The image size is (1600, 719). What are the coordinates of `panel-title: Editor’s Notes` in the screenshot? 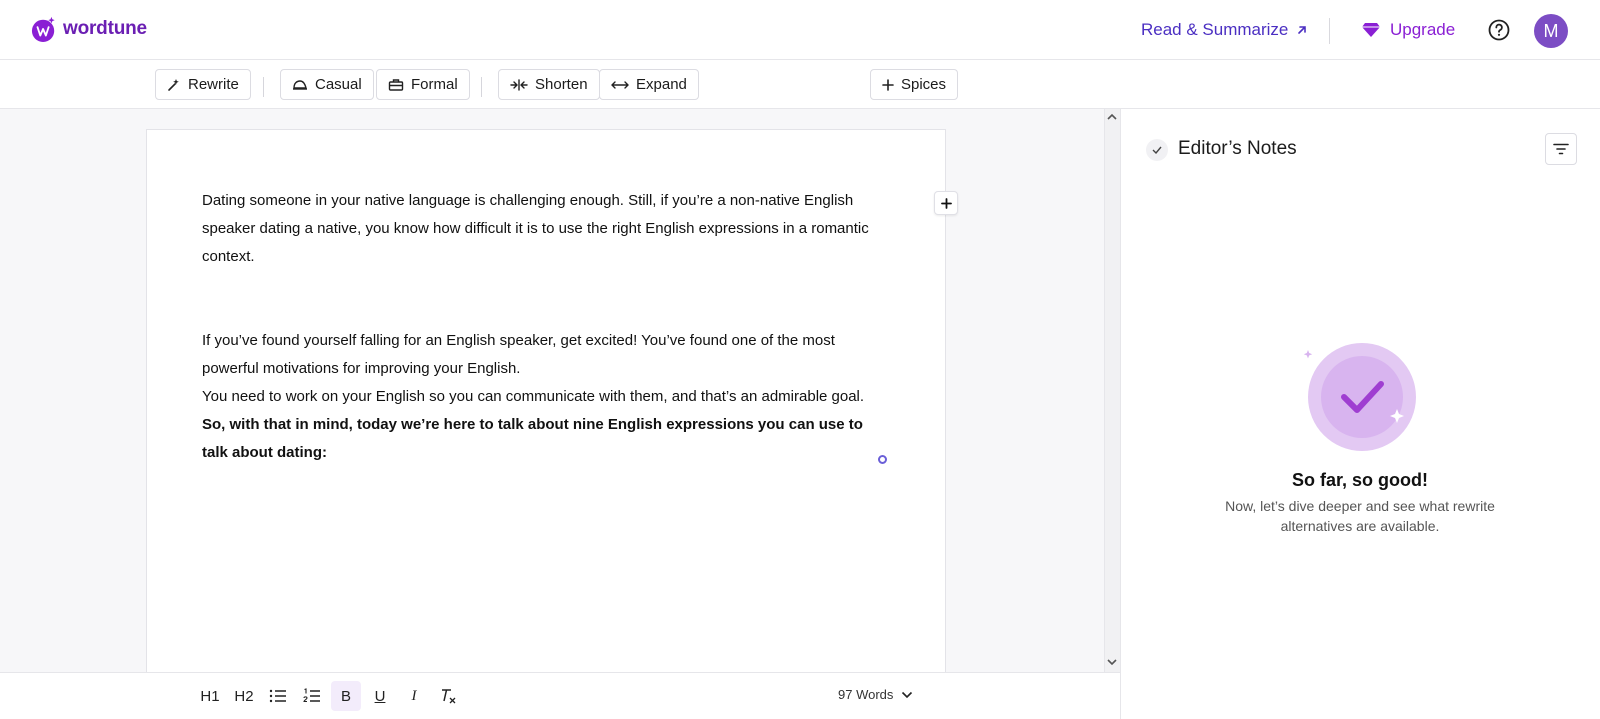 It's located at (1237, 148).